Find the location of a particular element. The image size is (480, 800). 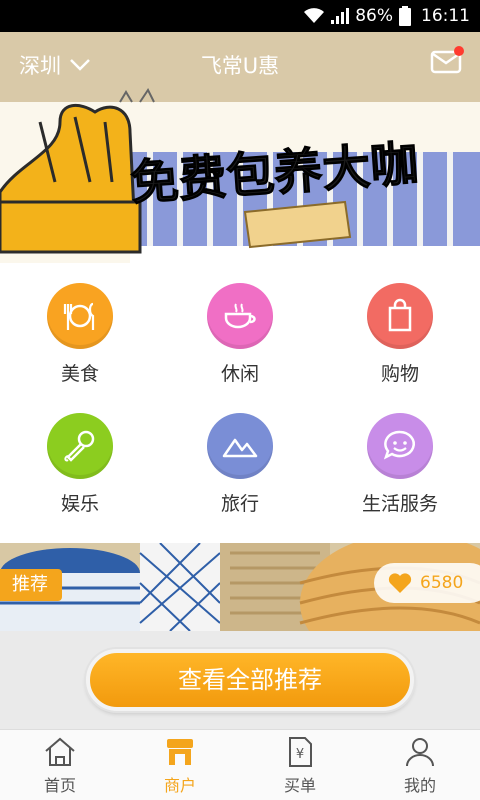

tab-label: 商户 is located at coordinates (179, 785).